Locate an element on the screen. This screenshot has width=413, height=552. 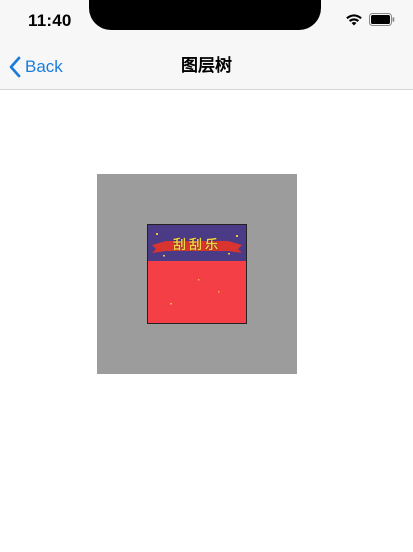
status-bar: 11:40 is located at coordinates (206, 22).